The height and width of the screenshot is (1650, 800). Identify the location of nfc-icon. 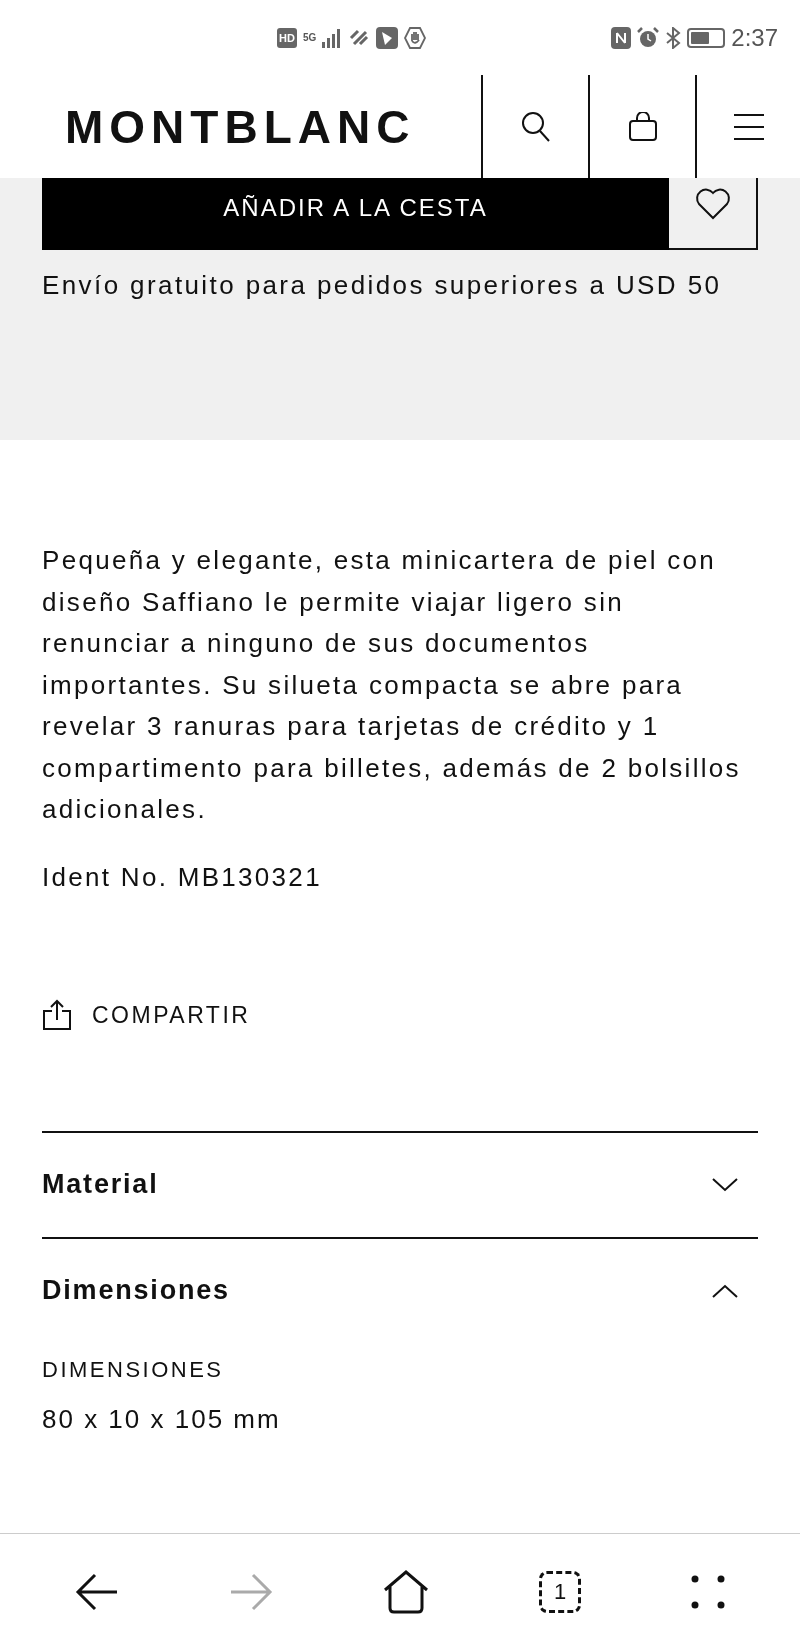
(621, 37).